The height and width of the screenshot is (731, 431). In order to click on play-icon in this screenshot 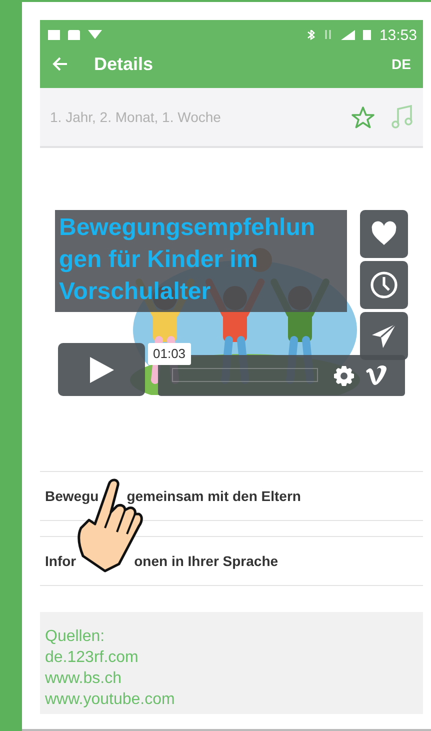, I will do `click(101, 370)`.